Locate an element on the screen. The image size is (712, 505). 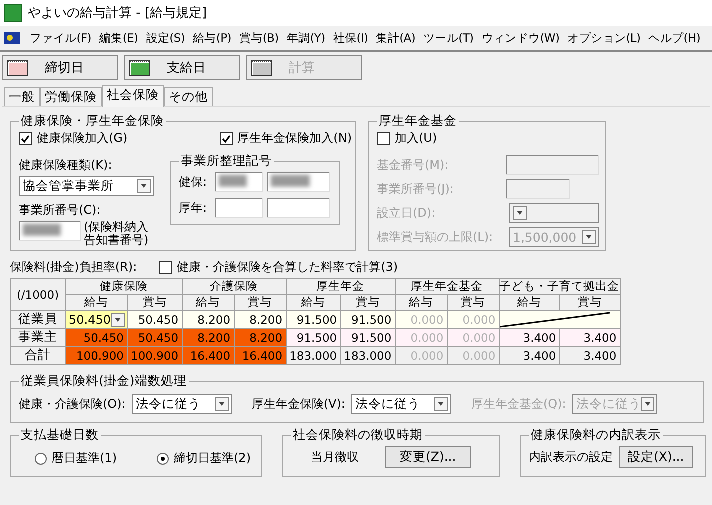
group-title: 健康保険・厚生年金保険 is located at coordinates (92, 121).